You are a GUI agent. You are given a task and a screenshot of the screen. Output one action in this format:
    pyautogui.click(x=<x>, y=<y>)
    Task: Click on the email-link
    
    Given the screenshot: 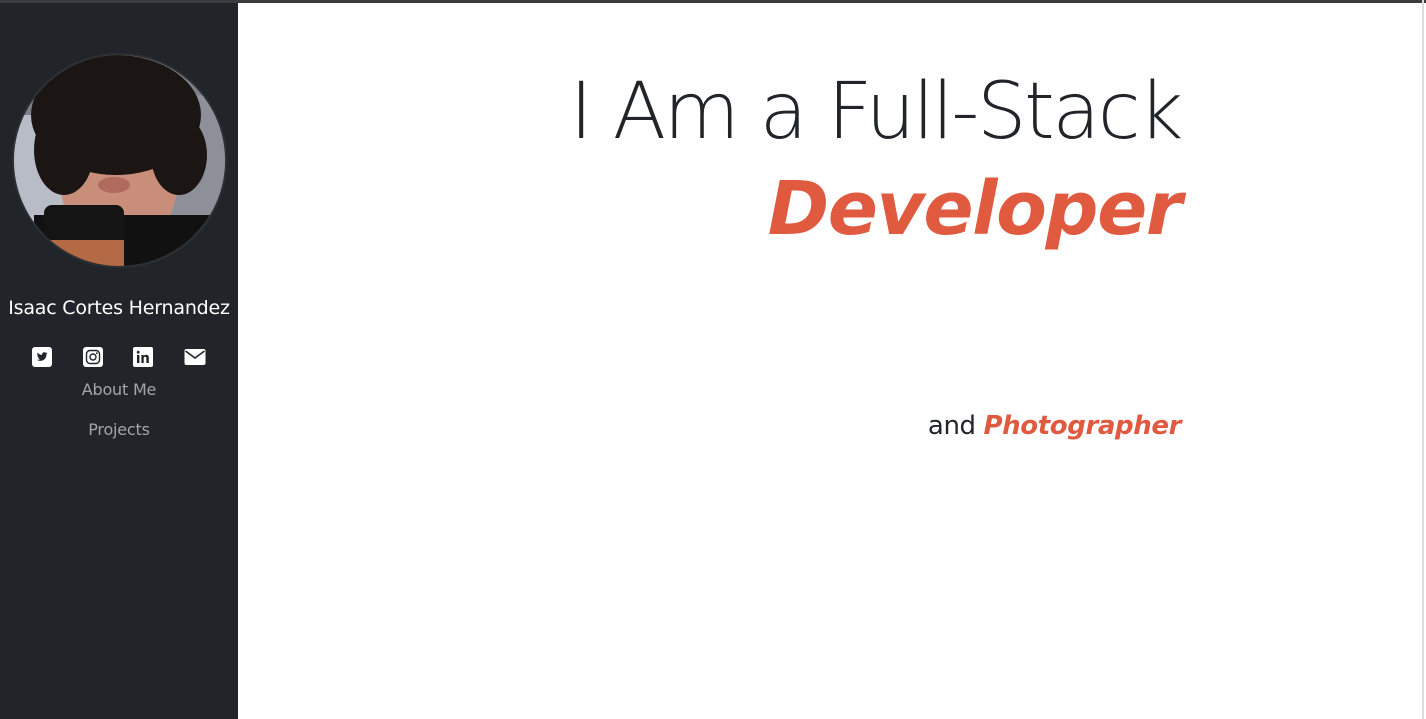 What is the action you would take?
    pyautogui.click(x=195, y=357)
    